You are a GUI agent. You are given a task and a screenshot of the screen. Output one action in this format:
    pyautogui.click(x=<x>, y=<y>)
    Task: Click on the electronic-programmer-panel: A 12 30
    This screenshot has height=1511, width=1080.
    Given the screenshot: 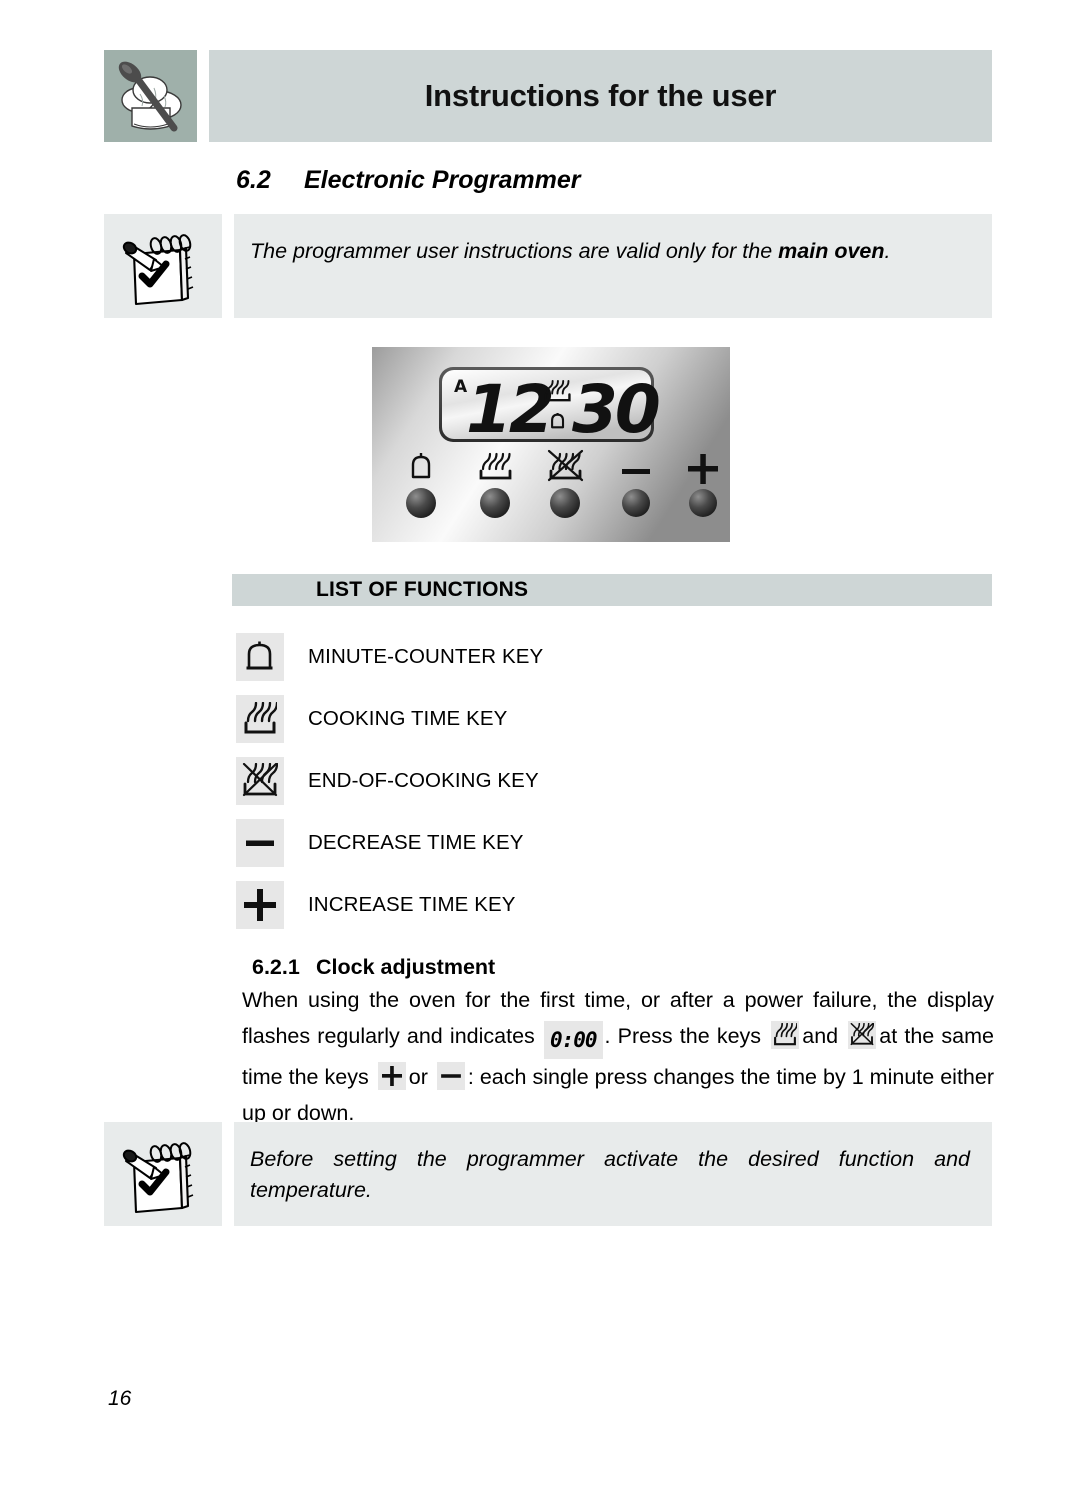 What is the action you would take?
    pyautogui.click(x=551, y=444)
    